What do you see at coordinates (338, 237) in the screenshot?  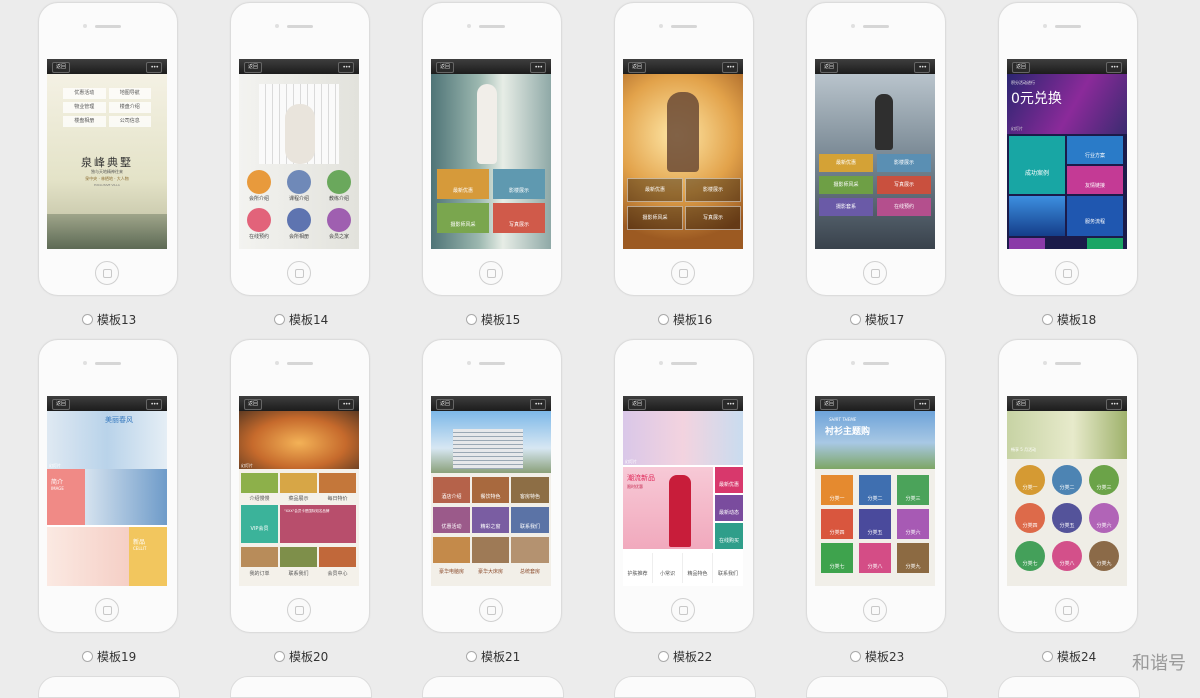 I see `feature-label: 会员之家` at bounding box center [338, 237].